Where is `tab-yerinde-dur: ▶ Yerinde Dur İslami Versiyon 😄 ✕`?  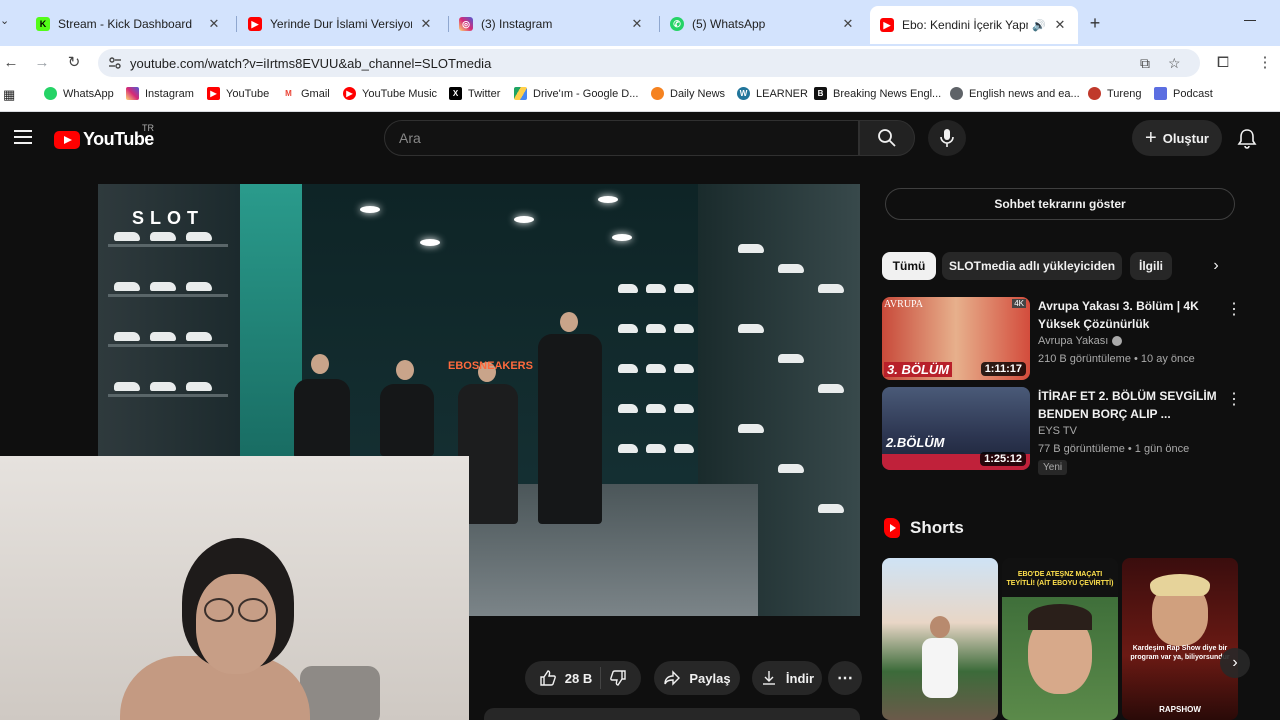 tab-yerinde-dur: ▶ Yerinde Dur İslami Versiyon 😄 ✕ is located at coordinates (341, 24).